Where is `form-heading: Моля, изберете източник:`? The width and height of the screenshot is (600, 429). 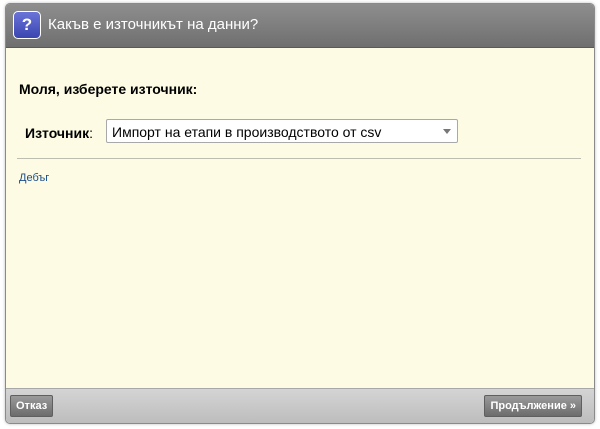
form-heading: Моля, изберете източник: is located at coordinates (108, 89).